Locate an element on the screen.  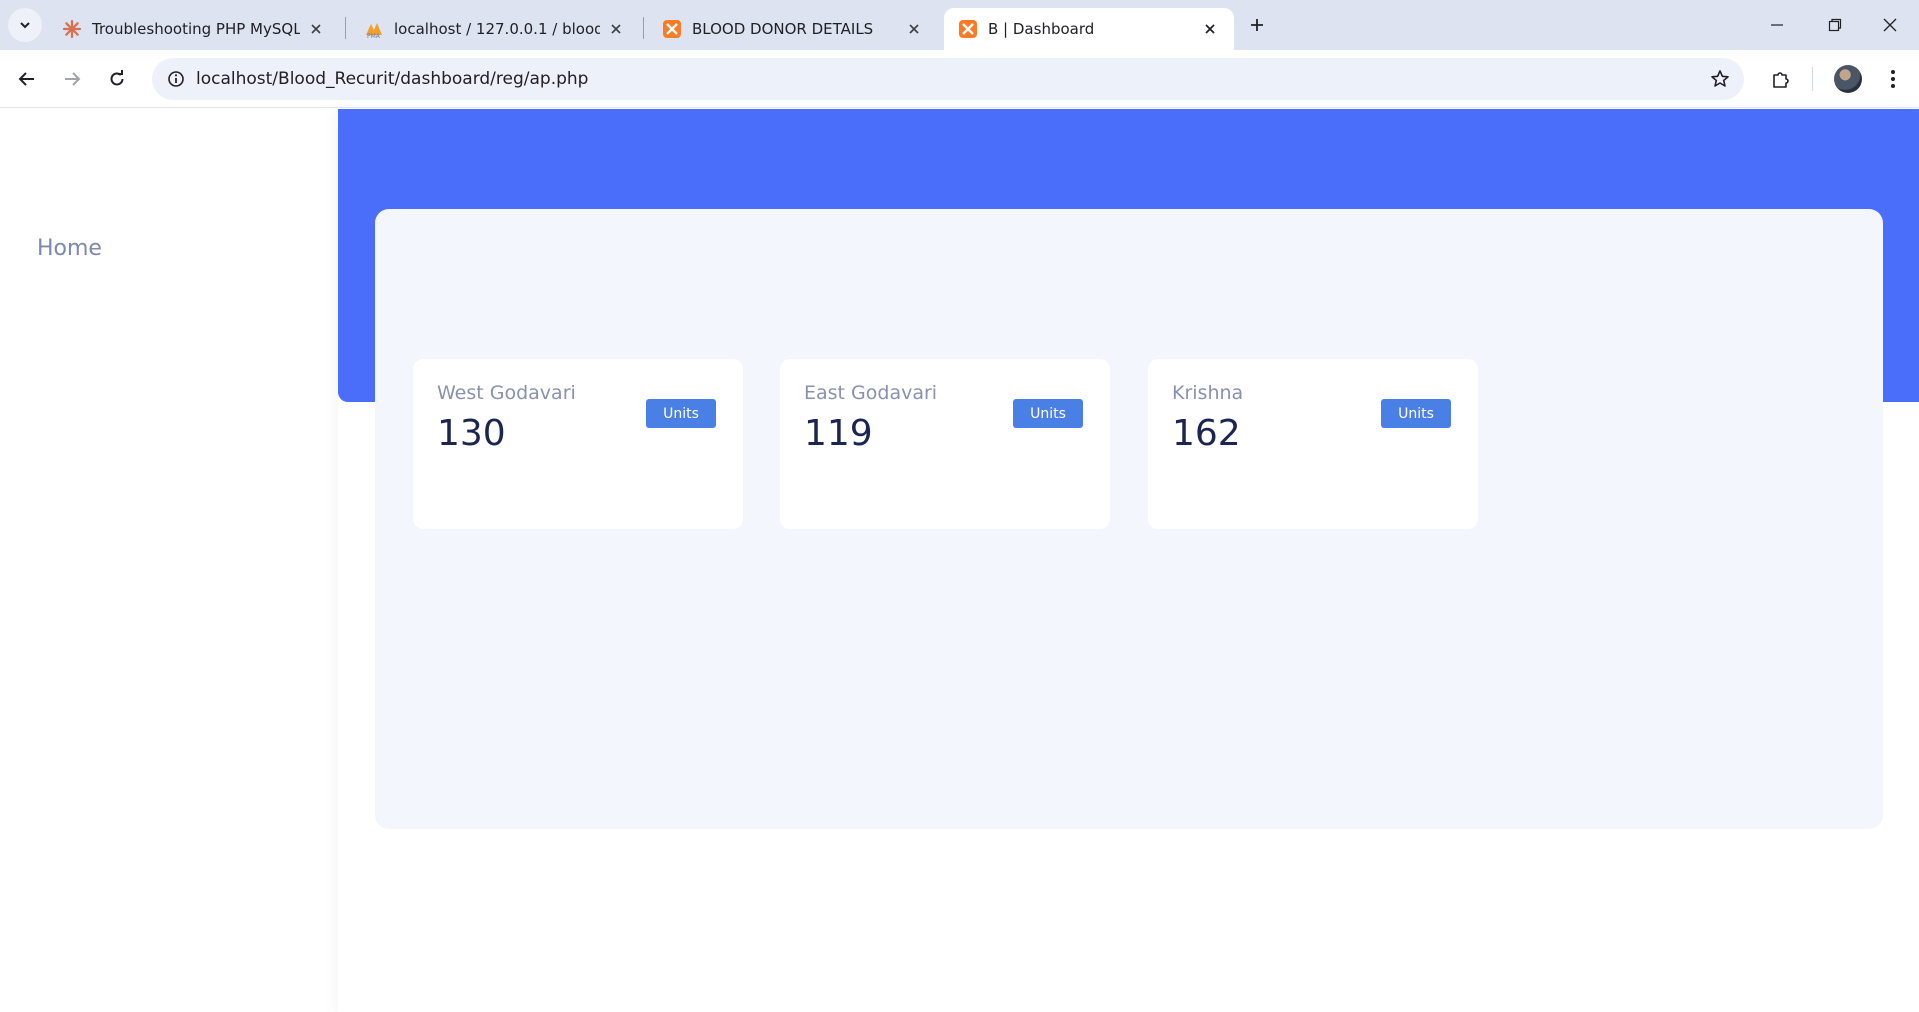
bookmark-star-icon is located at coordinates (1720, 79).